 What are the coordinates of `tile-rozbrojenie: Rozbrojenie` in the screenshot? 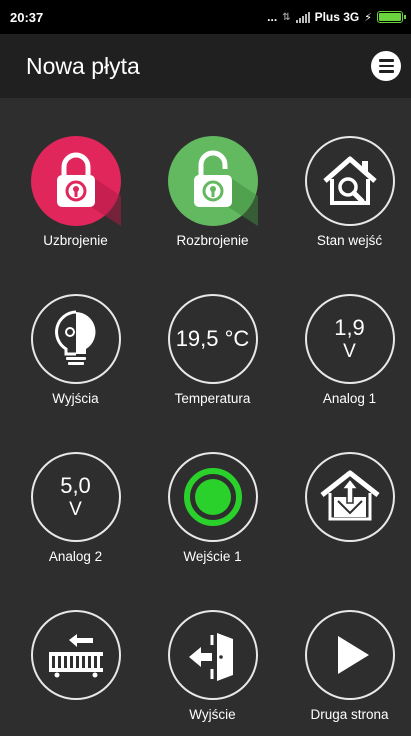 It's located at (212, 177).